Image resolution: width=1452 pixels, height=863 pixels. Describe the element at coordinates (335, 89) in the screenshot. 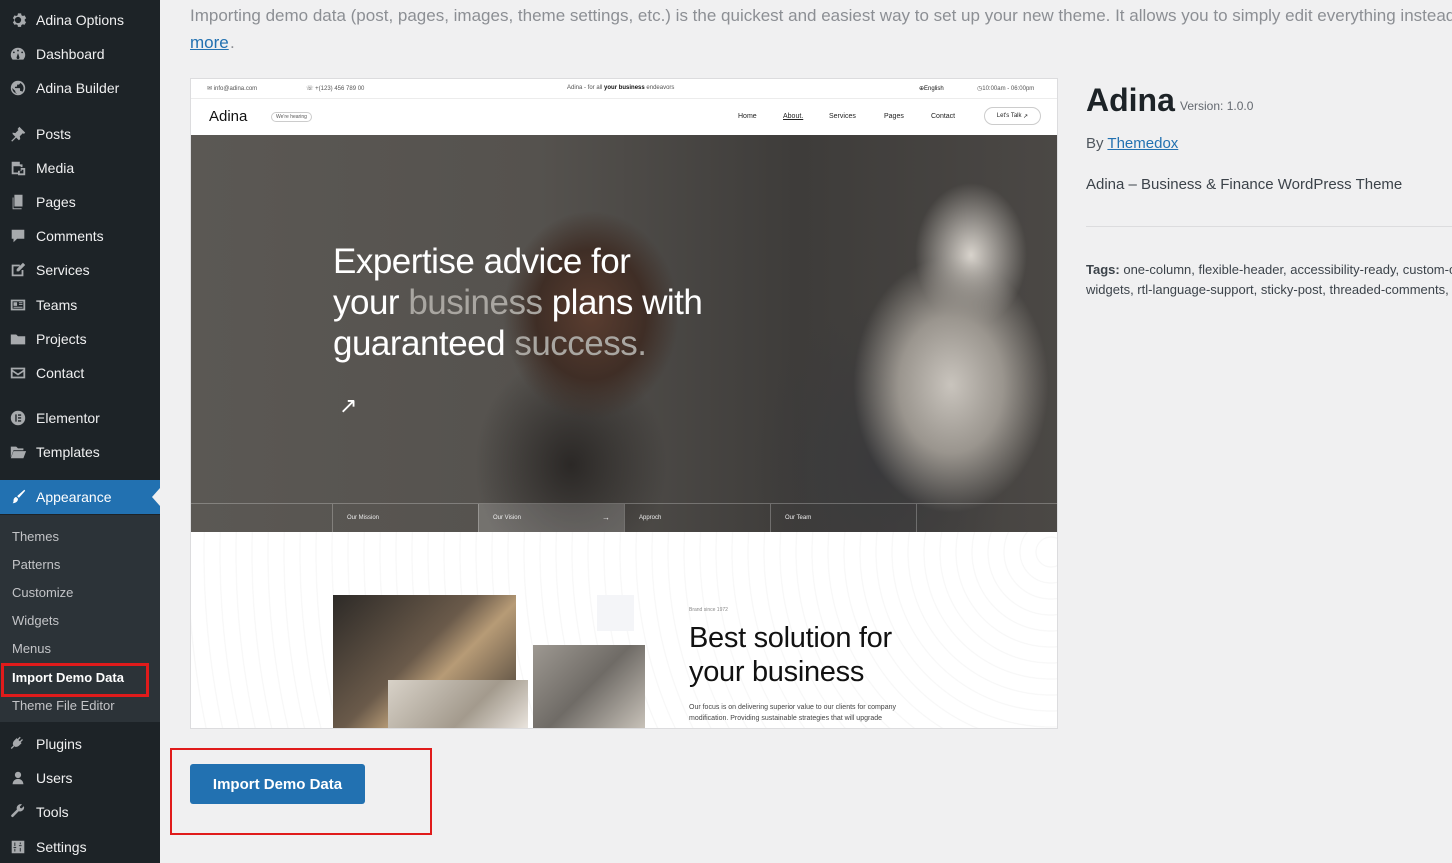

I see `preview-phone: ☏ +(123) 456 789 00` at that location.